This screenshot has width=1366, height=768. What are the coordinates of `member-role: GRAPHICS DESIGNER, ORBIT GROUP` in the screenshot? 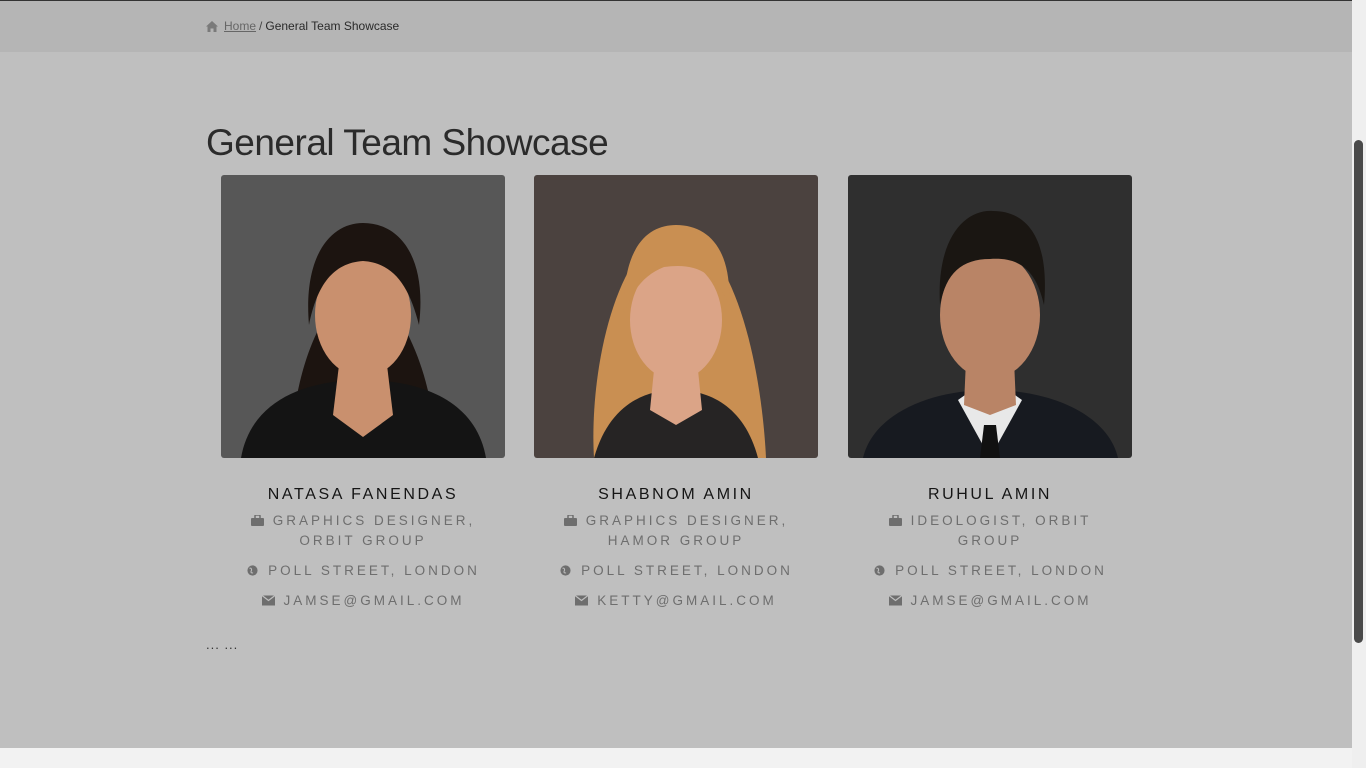 It's located at (363, 531).